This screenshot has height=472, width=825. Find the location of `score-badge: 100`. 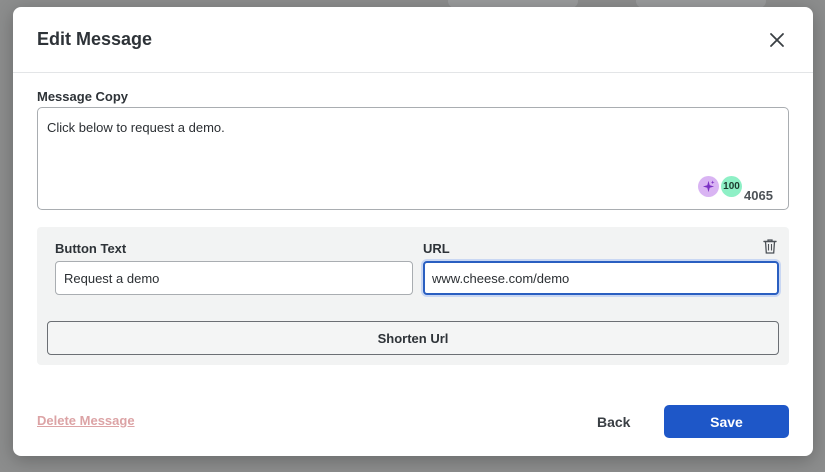

score-badge: 100 is located at coordinates (731, 186).